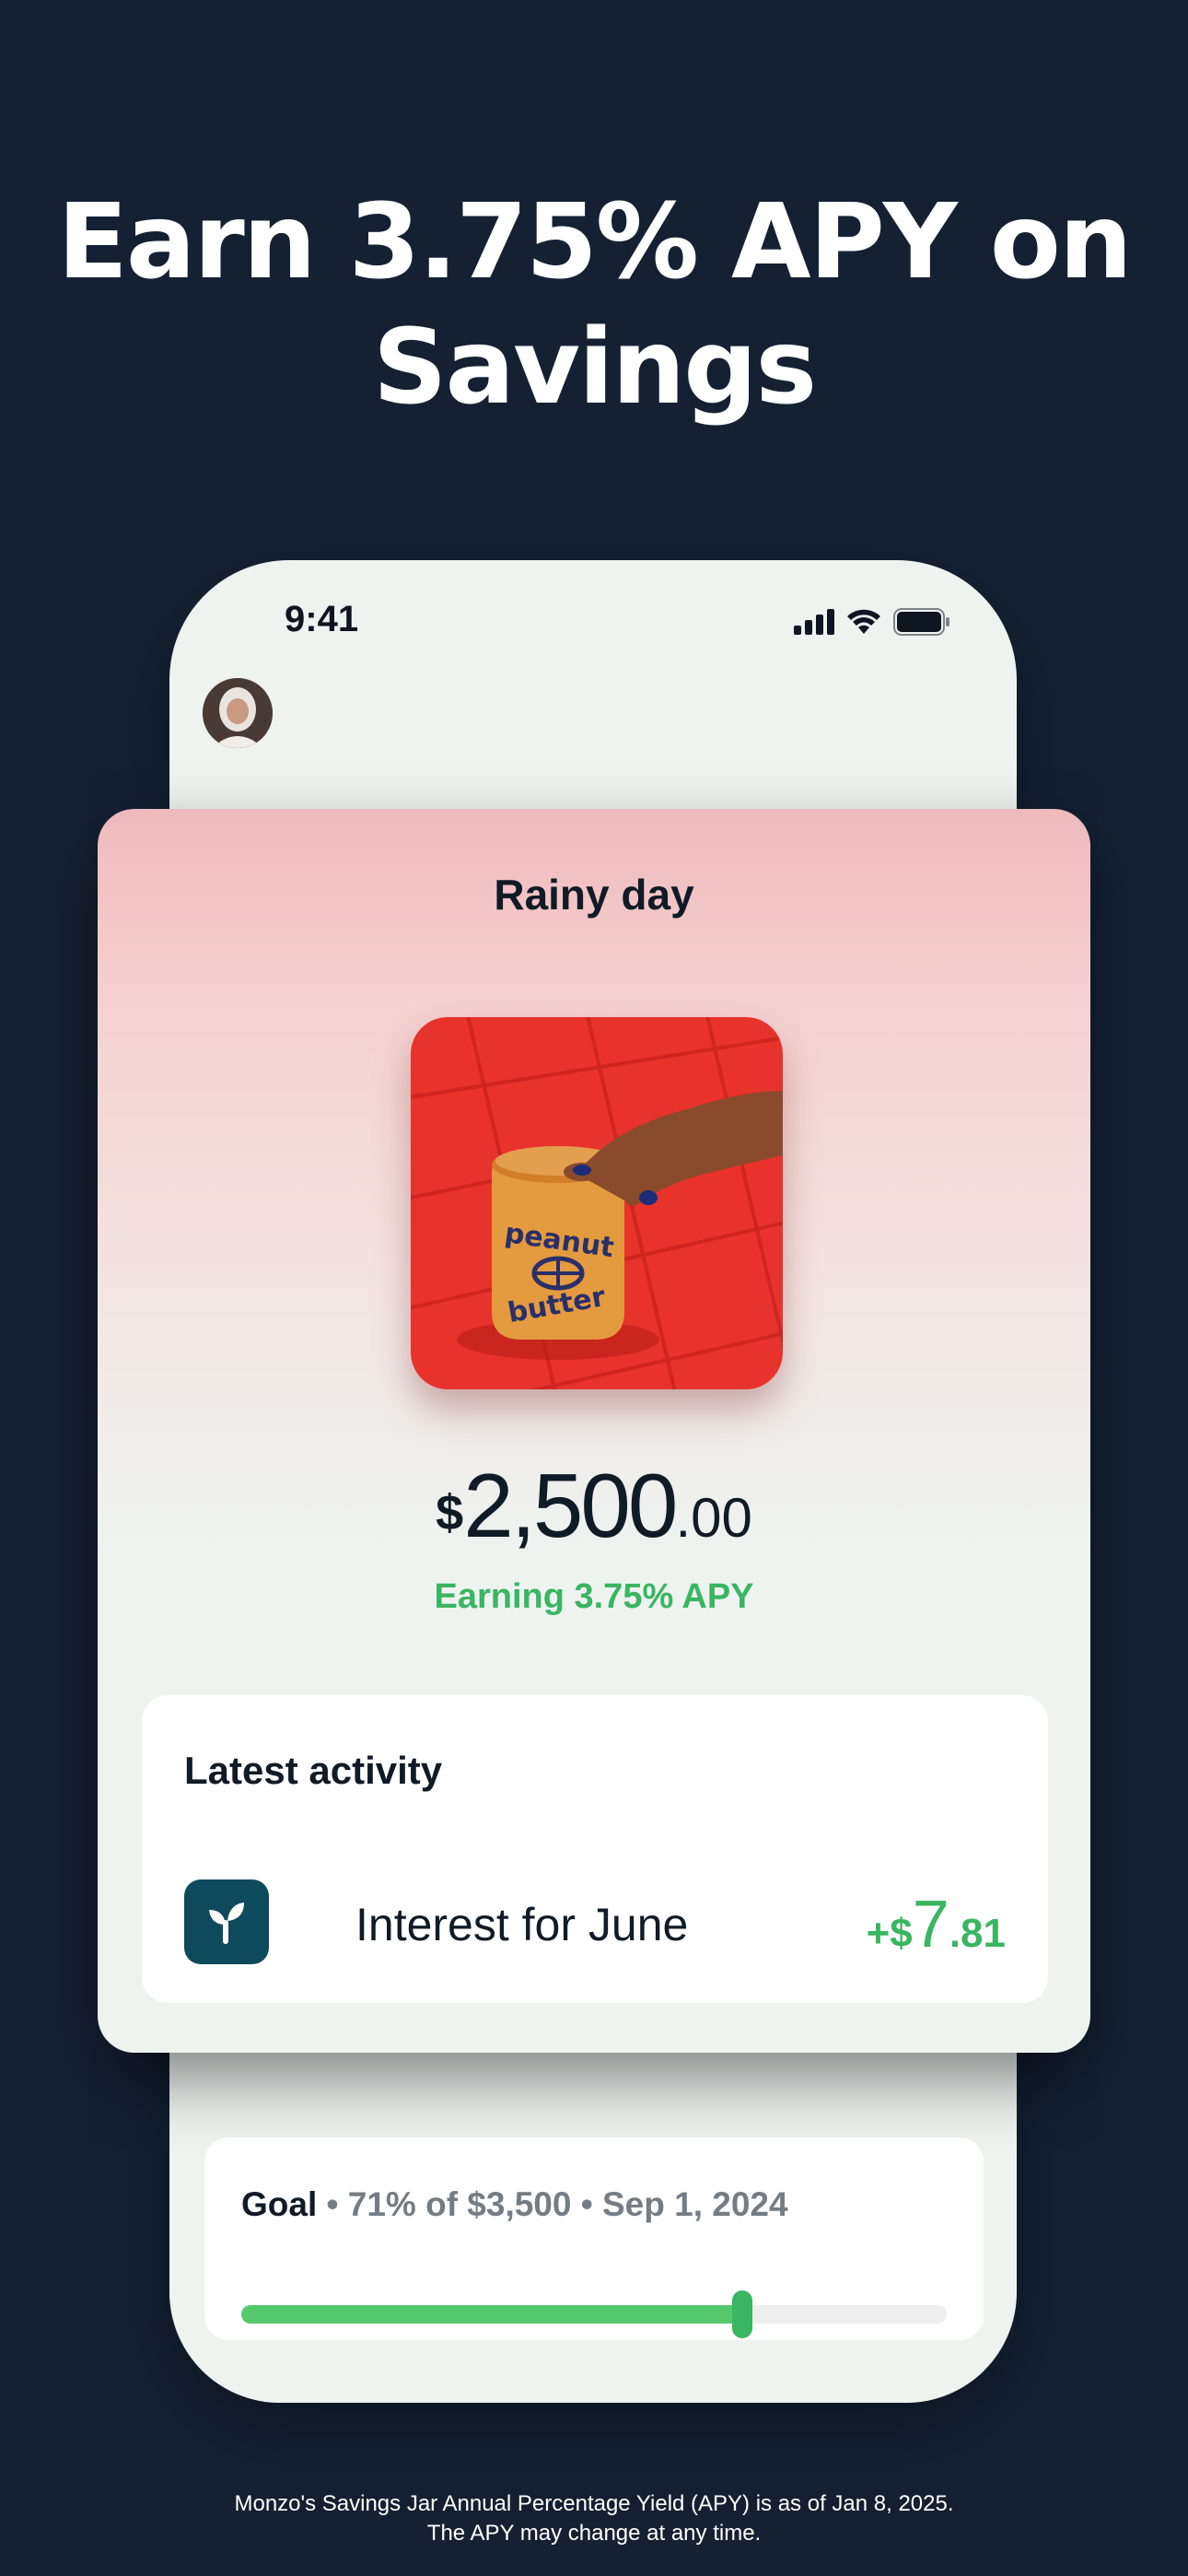 This screenshot has height=2576, width=1188. What do you see at coordinates (814, 622) in the screenshot?
I see `signal-icon` at bounding box center [814, 622].